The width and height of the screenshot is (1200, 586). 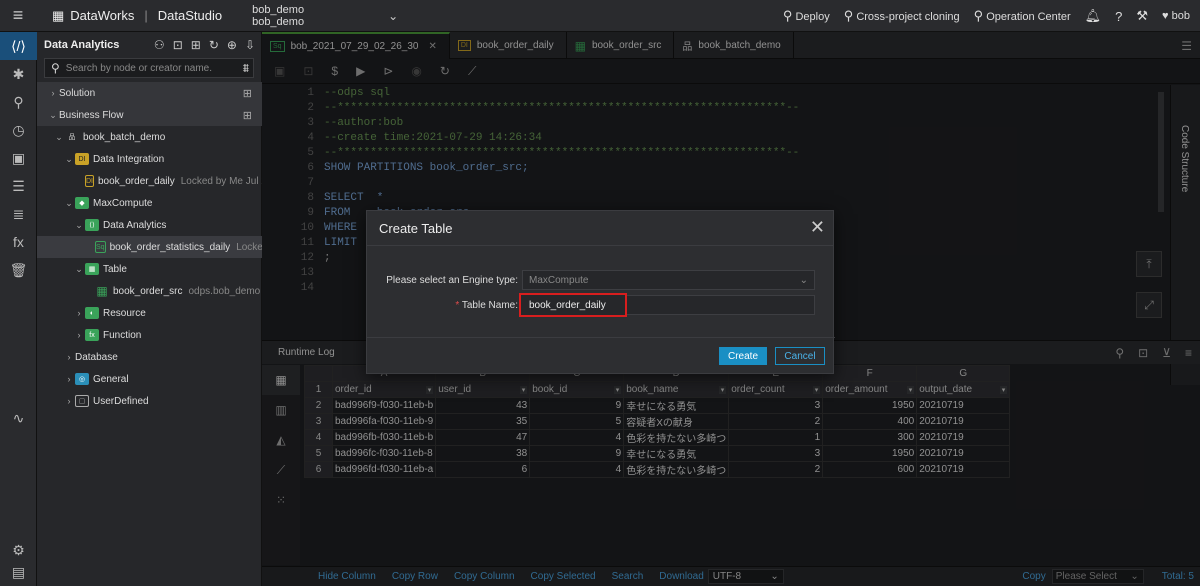 I want to click on sql-node-icon: Sq, so click(x=100, y=247).